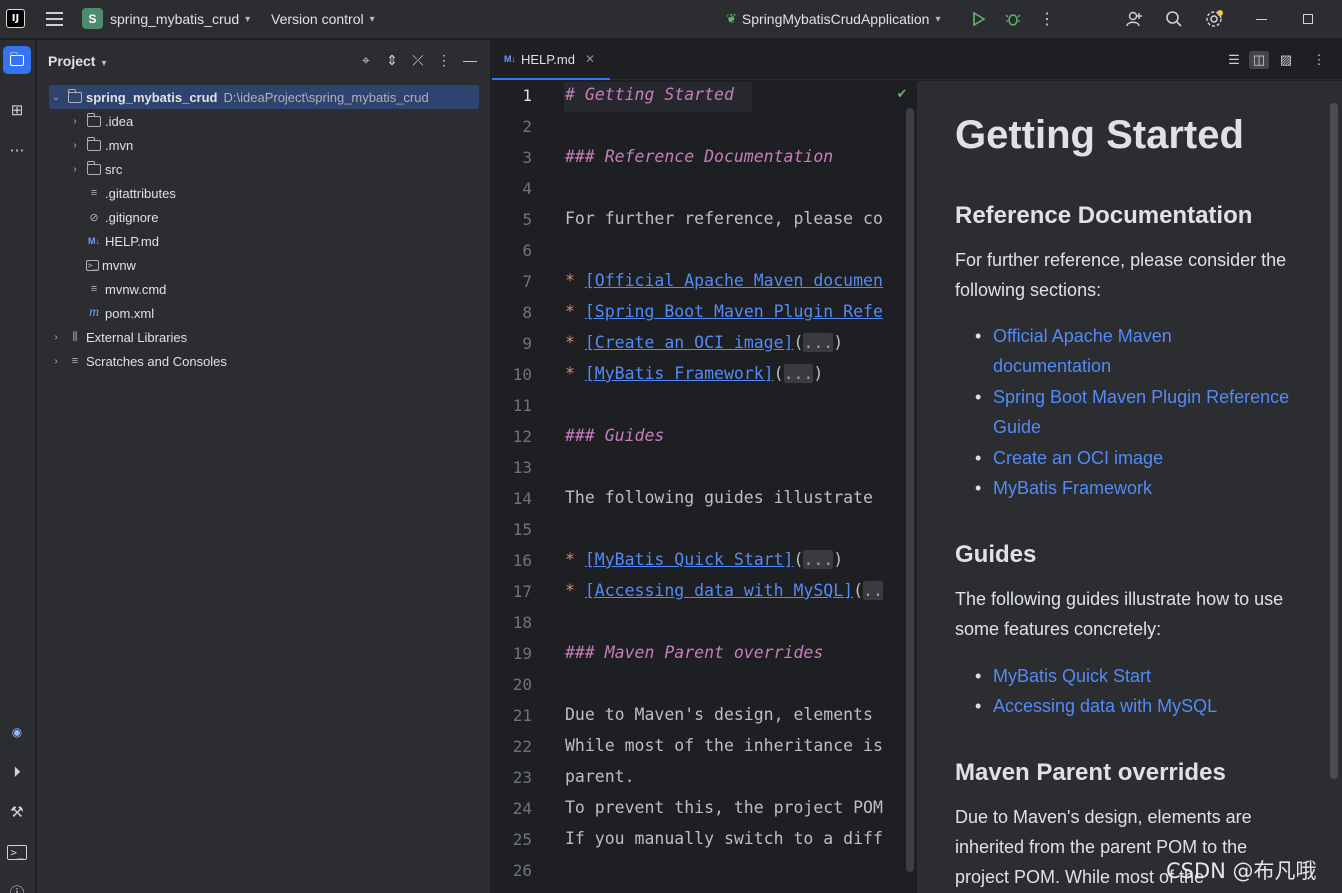 The height and width of the screenshot is (893, 1342). I want to click on preview-heading-reference: Reference Documentation, so click(1104, 215).